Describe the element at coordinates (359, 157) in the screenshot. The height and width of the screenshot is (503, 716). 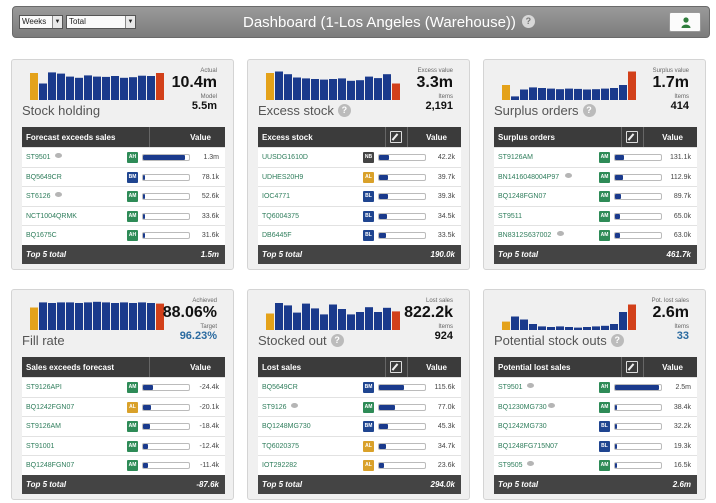
I see `table-row: UUSDG1610D NB 42.2k` at that location.